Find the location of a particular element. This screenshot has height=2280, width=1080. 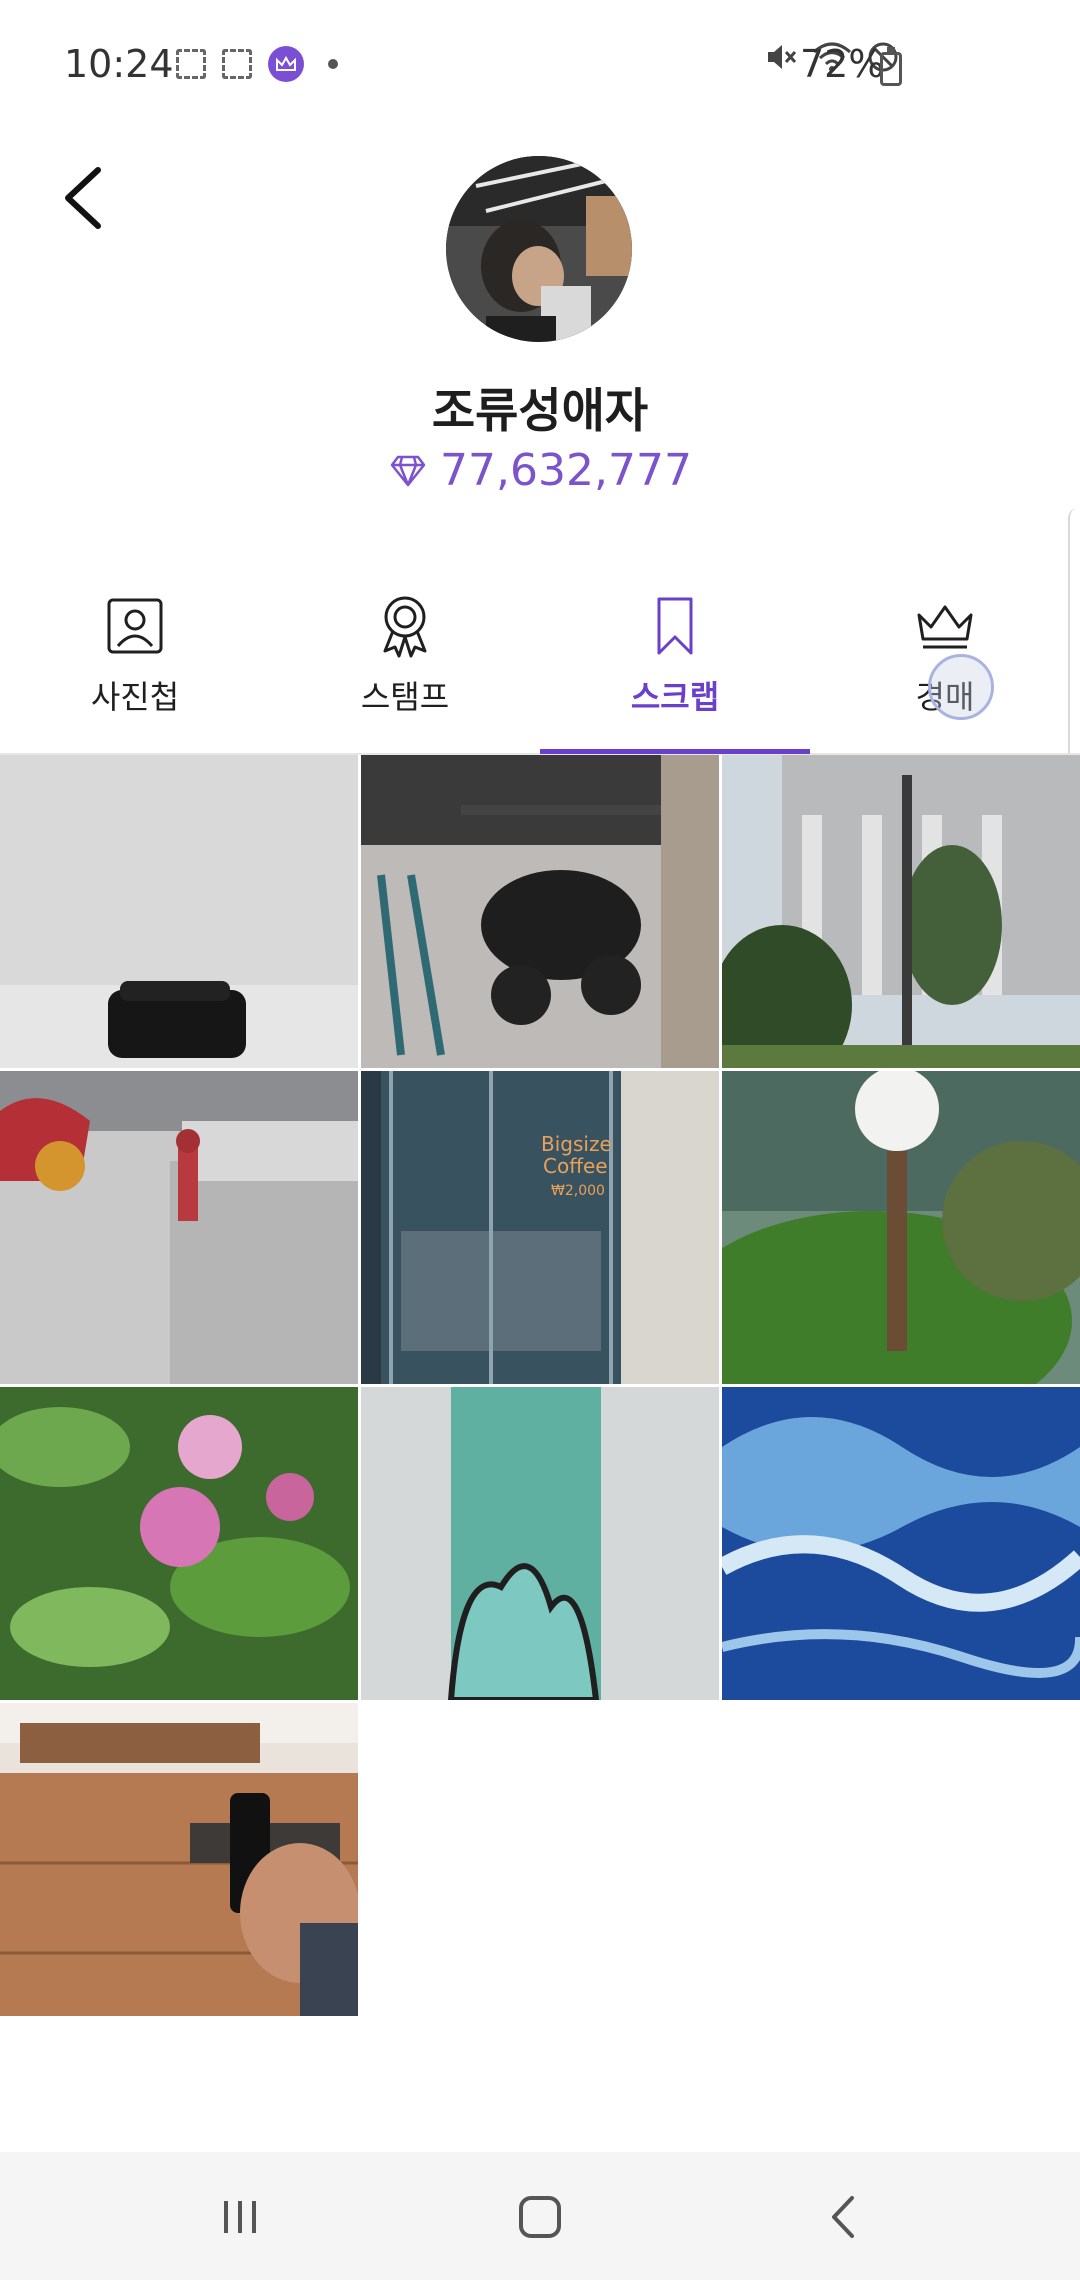

battery-percent: 72% is located at coordinates (842, 64).